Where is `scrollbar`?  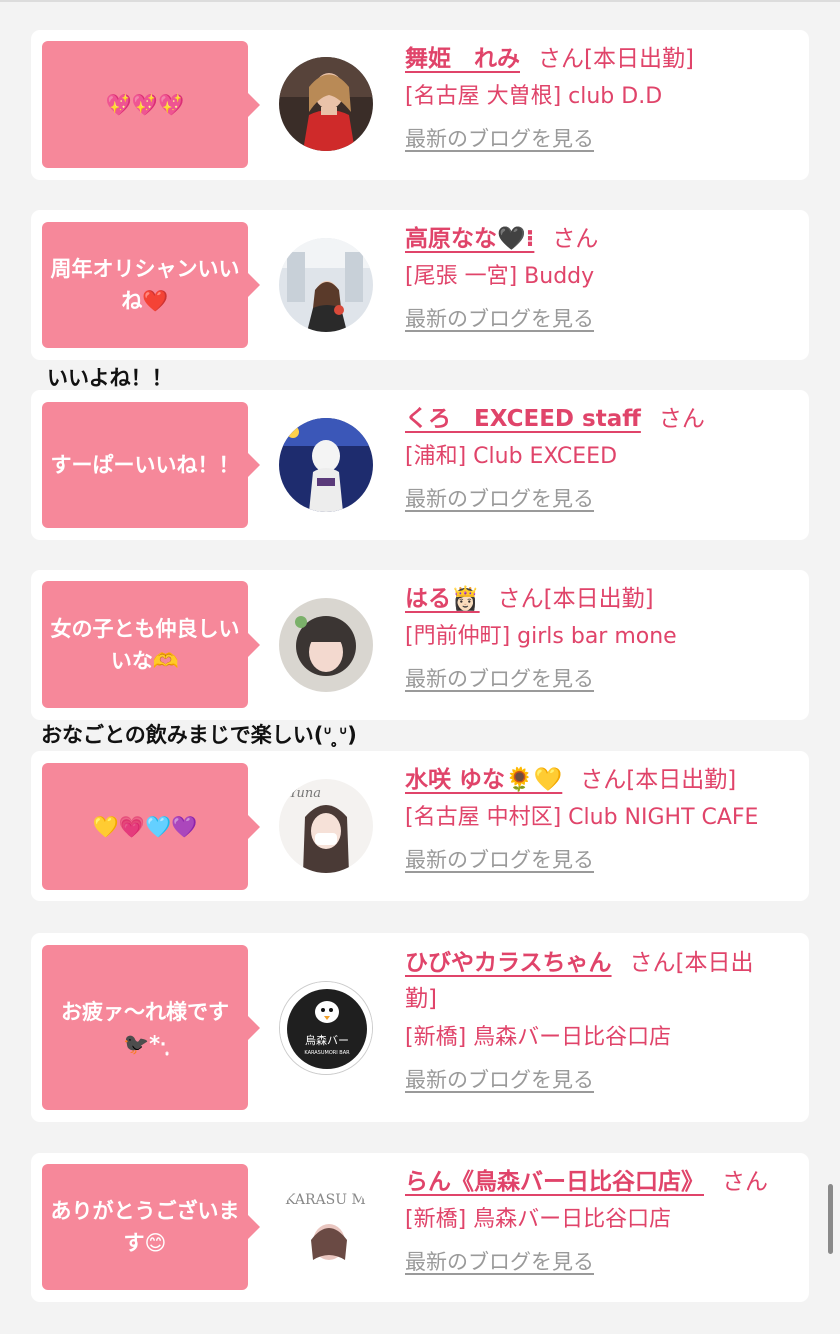 scrollbar is located at coordinates (830, 1219).